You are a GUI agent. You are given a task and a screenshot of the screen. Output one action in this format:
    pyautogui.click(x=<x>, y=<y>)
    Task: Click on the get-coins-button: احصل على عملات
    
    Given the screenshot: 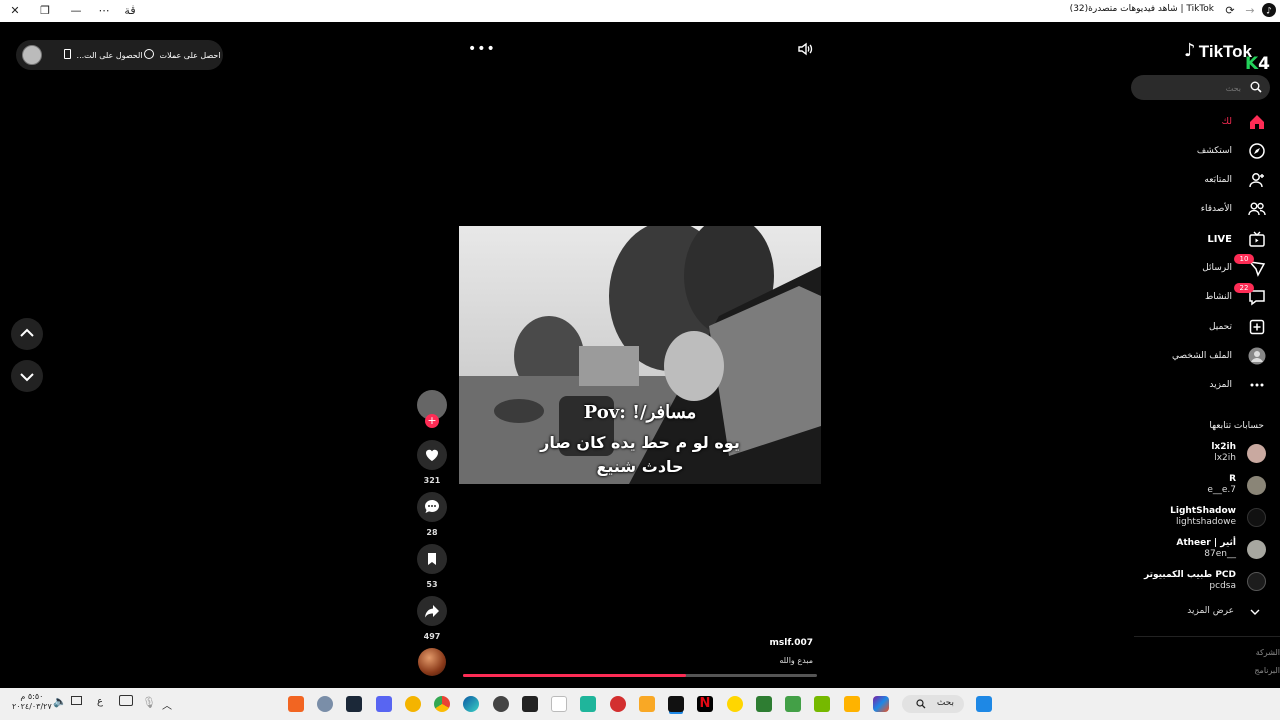 What is the action you would take?
    pyautogui.click(x=182, y=54)
    